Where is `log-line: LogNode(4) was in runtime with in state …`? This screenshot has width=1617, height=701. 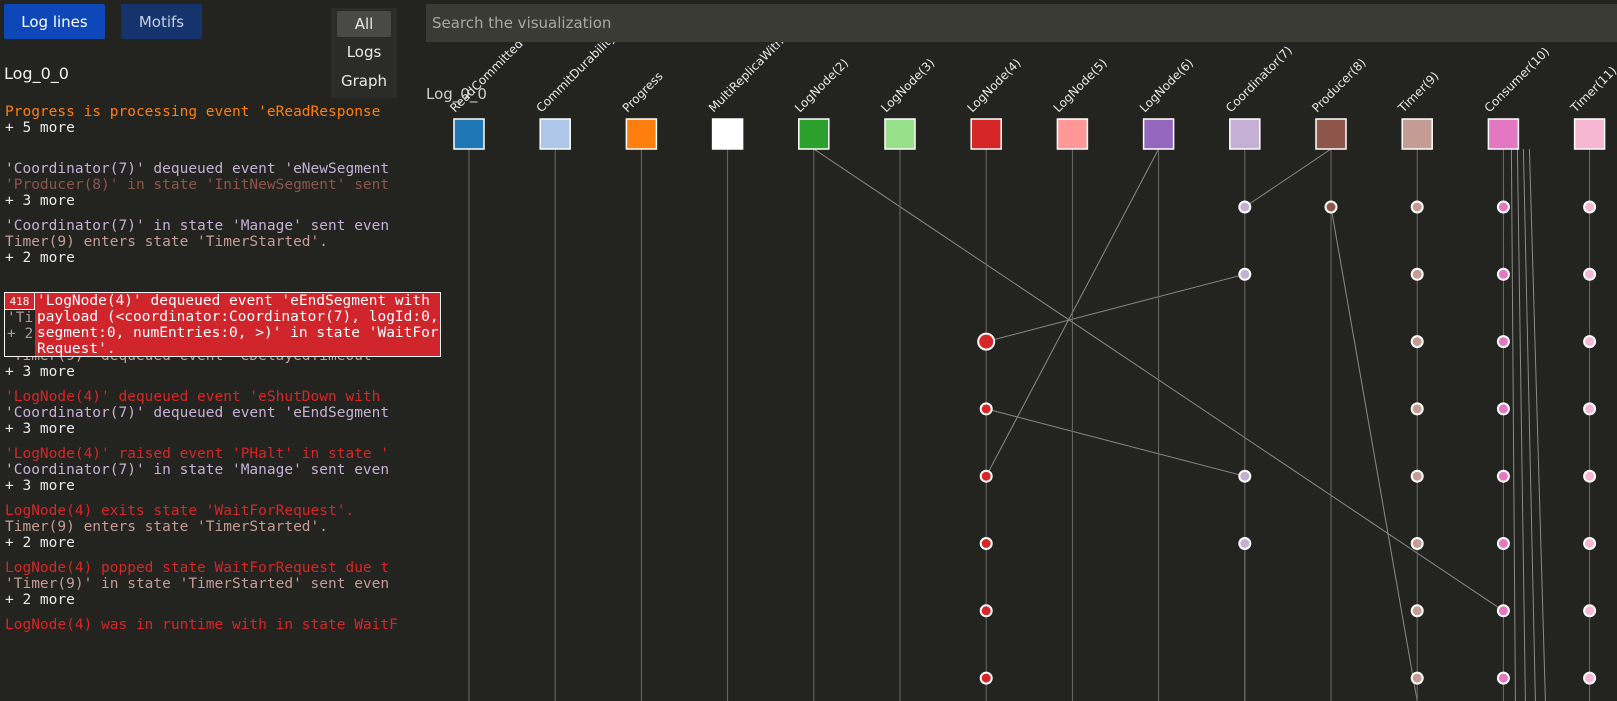
log-line: LogNode(4) was in runtime with in state … is located at coordinates (201, 625).